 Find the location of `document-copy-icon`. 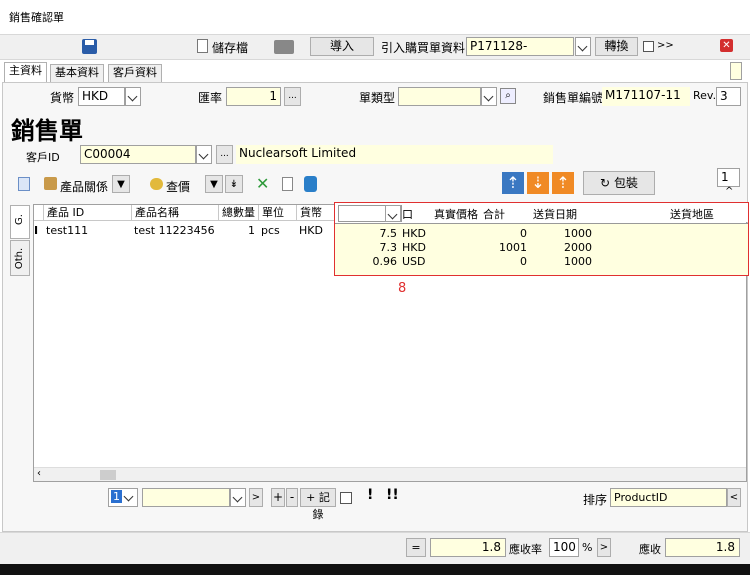

document-copy-icon is located at coordinates (287, 184).